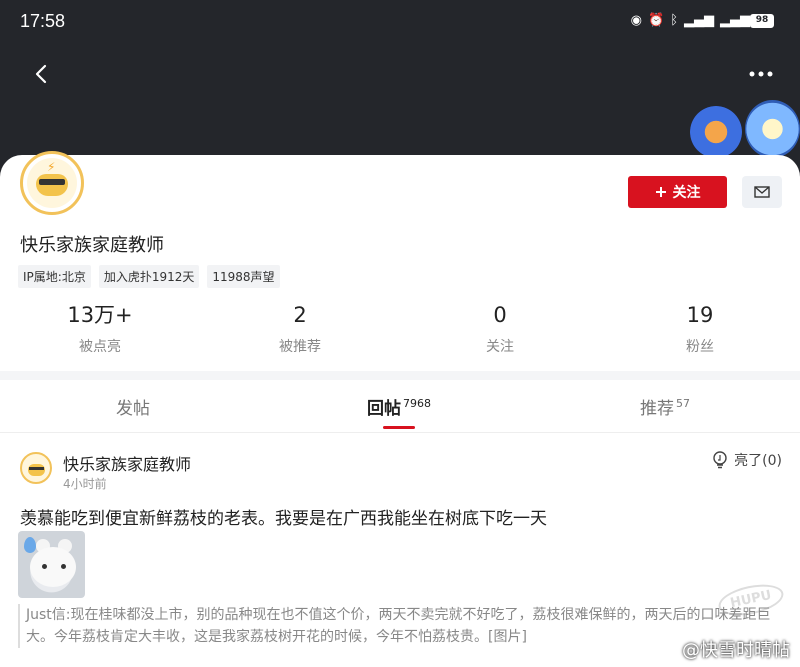 The width and height of the screenshot is (800, 667). Describe the element at coordinates (656, 20) in the screenshot. I see `alarm-icon: ⏰` at that location.